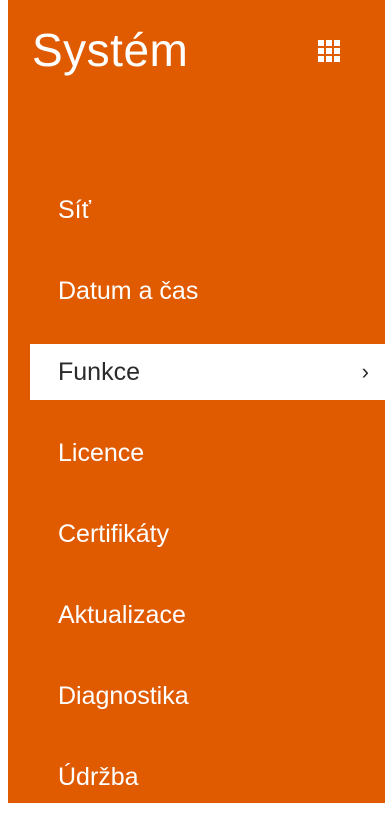  I want to click on sidebar-item-label: Diagnostika, so click(123, 695).